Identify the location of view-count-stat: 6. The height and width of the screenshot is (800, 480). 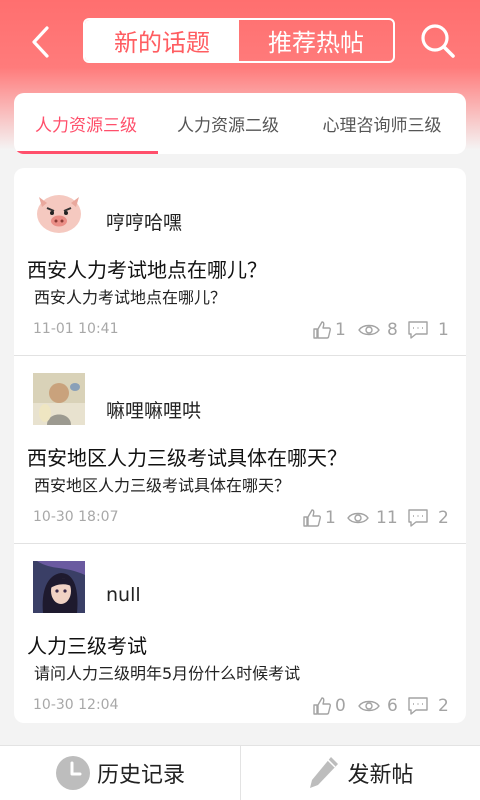
(378, 706).